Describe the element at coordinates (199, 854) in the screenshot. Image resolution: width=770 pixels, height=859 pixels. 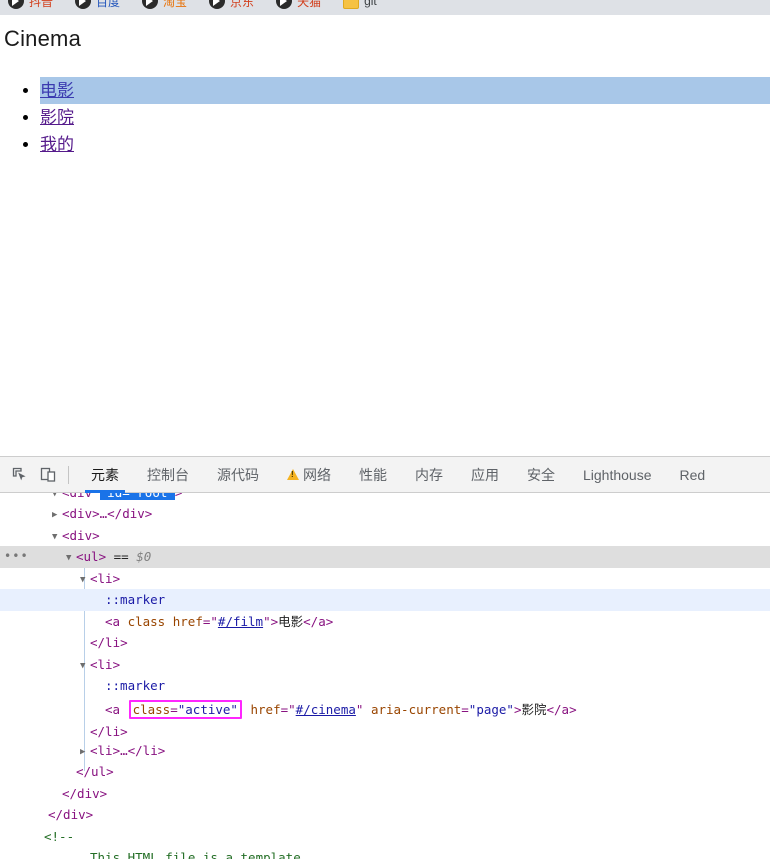
I see `dom-row-text: This HTML file is a template.` at that location.